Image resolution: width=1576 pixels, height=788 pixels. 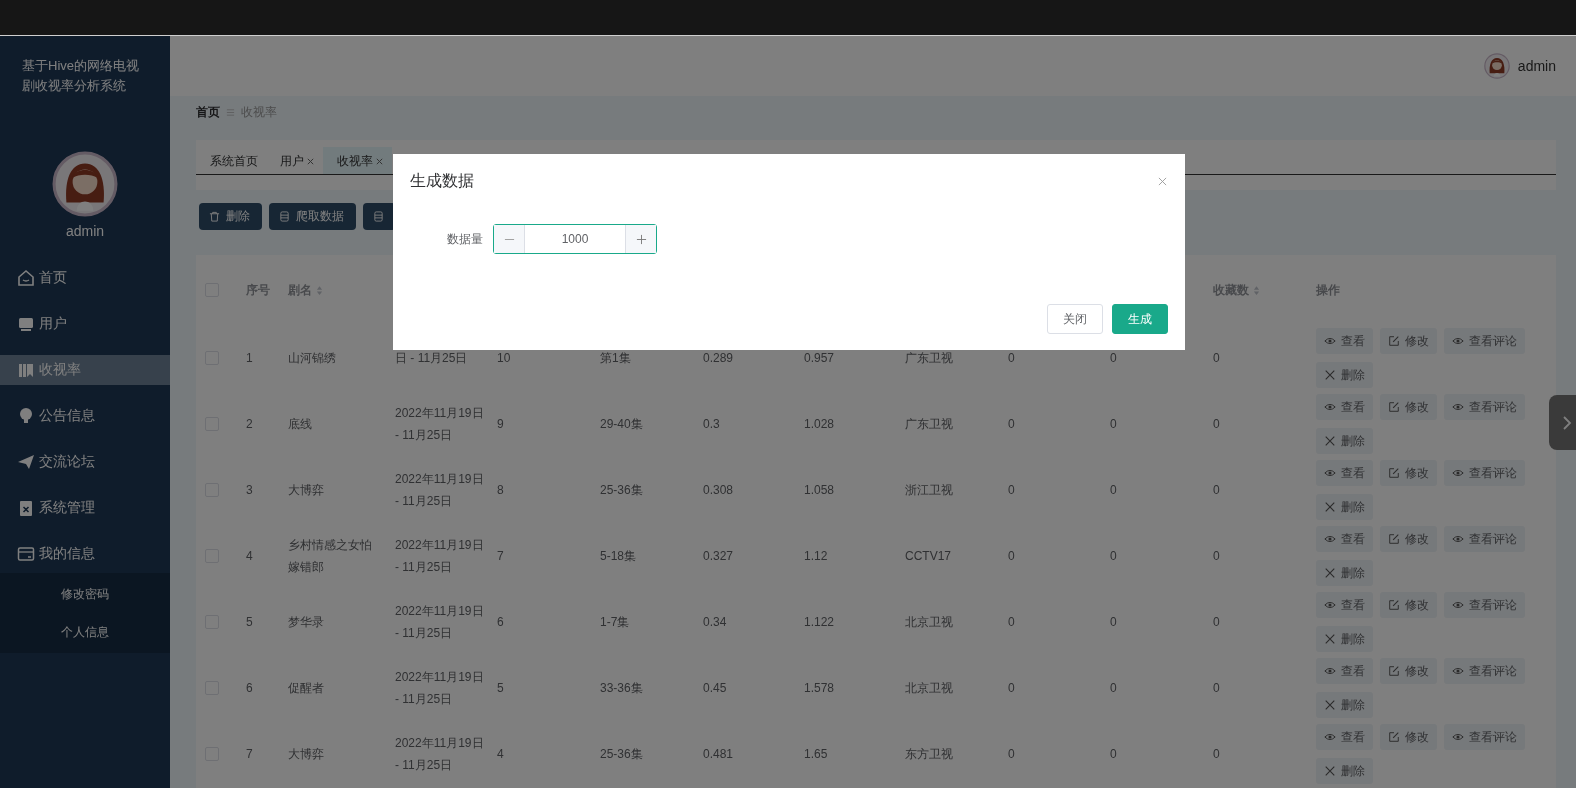 I want to click on table-cell-text: 25-36集, so click(x=621, y=754).